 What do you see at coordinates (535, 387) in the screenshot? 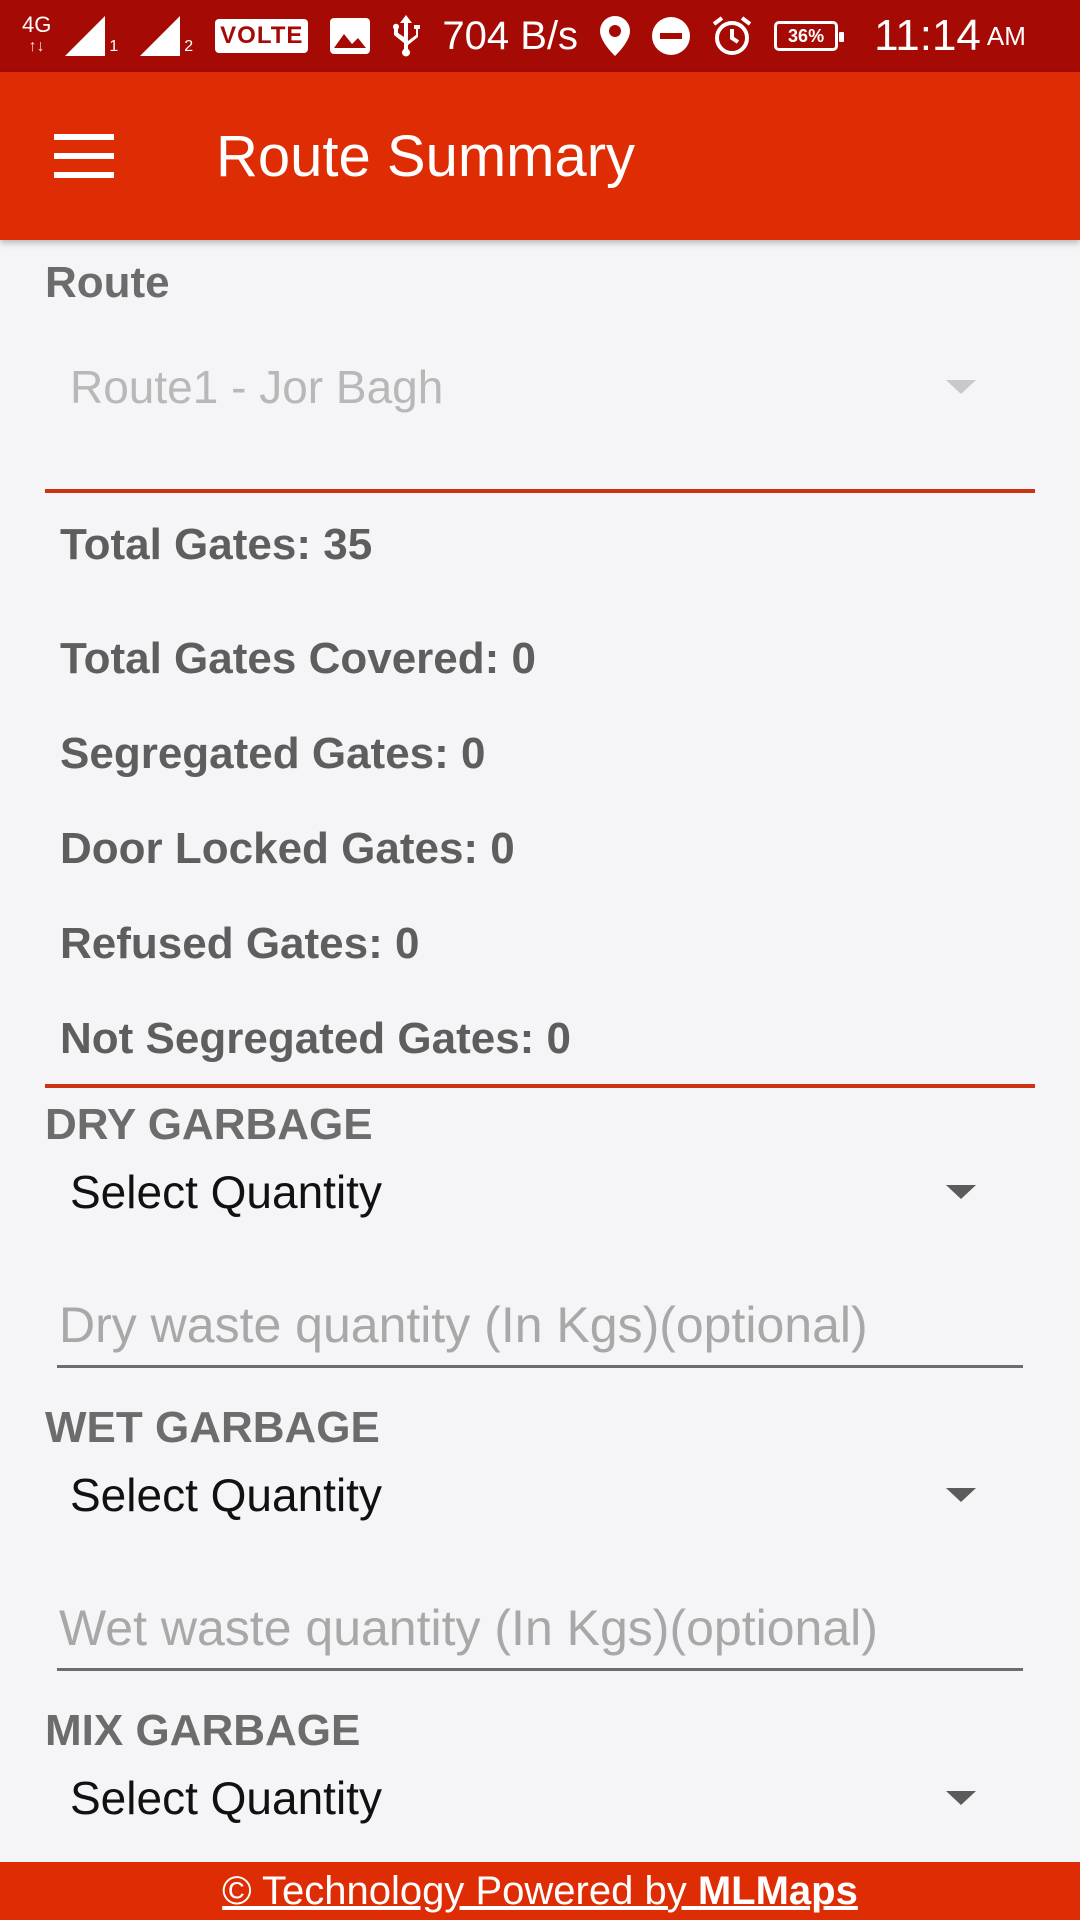
I see `route-dropdown: Route1 - Jor Bagh` at bounding box center [535, 387].